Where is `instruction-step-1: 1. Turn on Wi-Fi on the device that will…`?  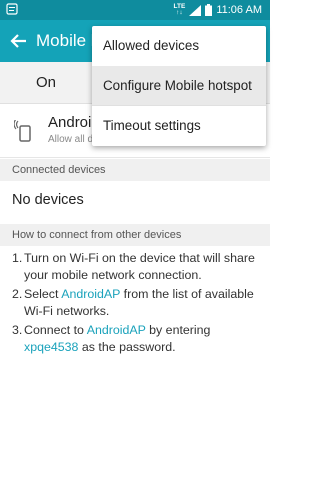
instruction-step-1: 1. Turn on Wi-Fi on the device that will… is located at coordinates (133, 266).